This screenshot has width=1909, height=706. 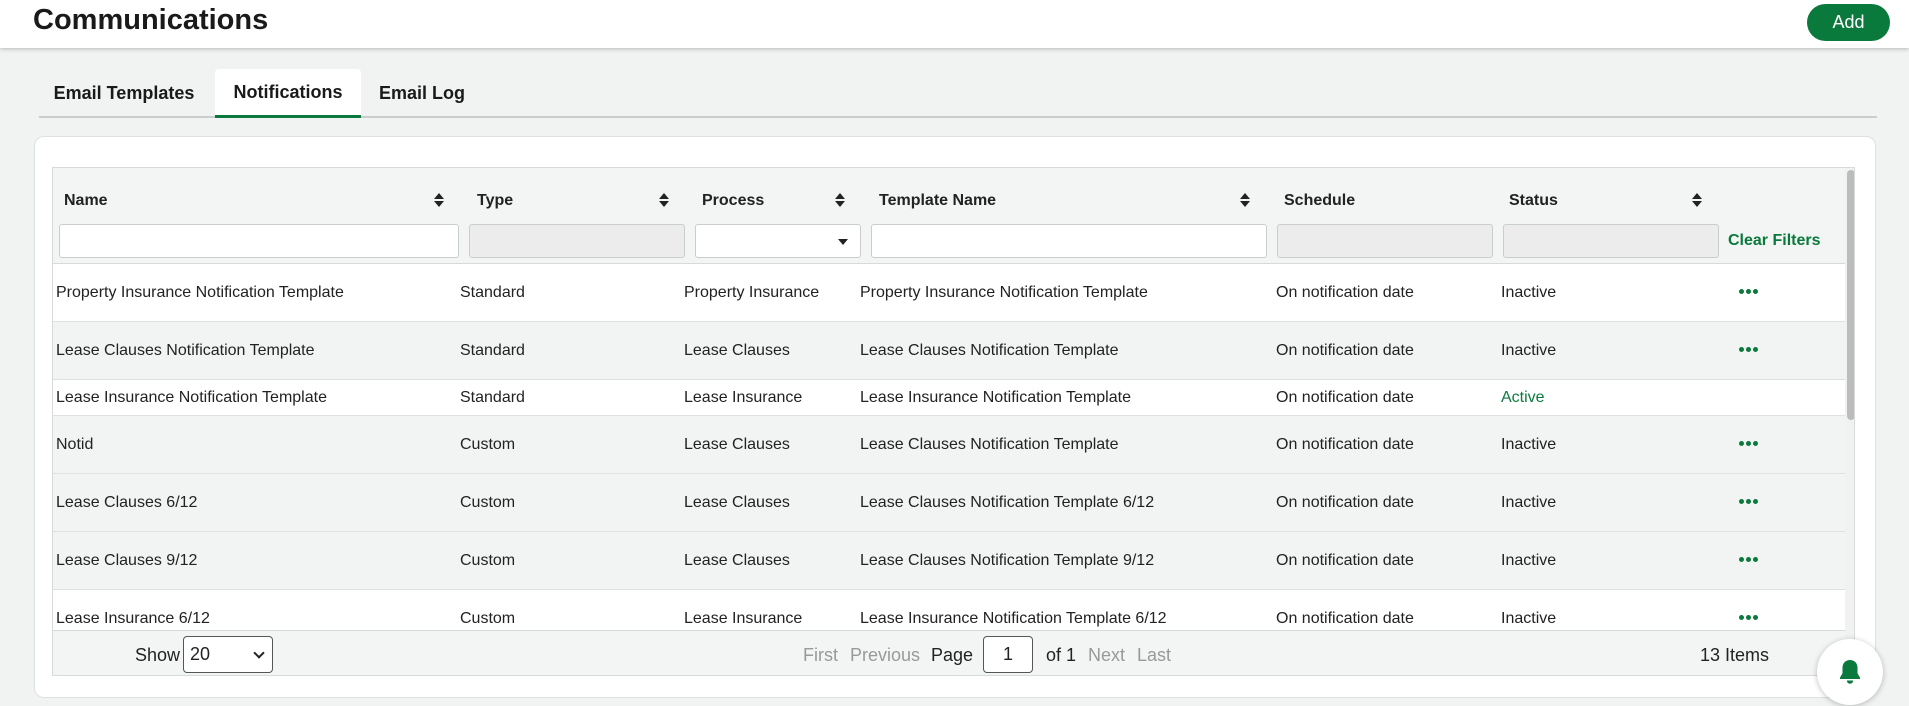 I want to click on cell-template-name: Lease Insurance Notification Template, so click(x=995, y=397).